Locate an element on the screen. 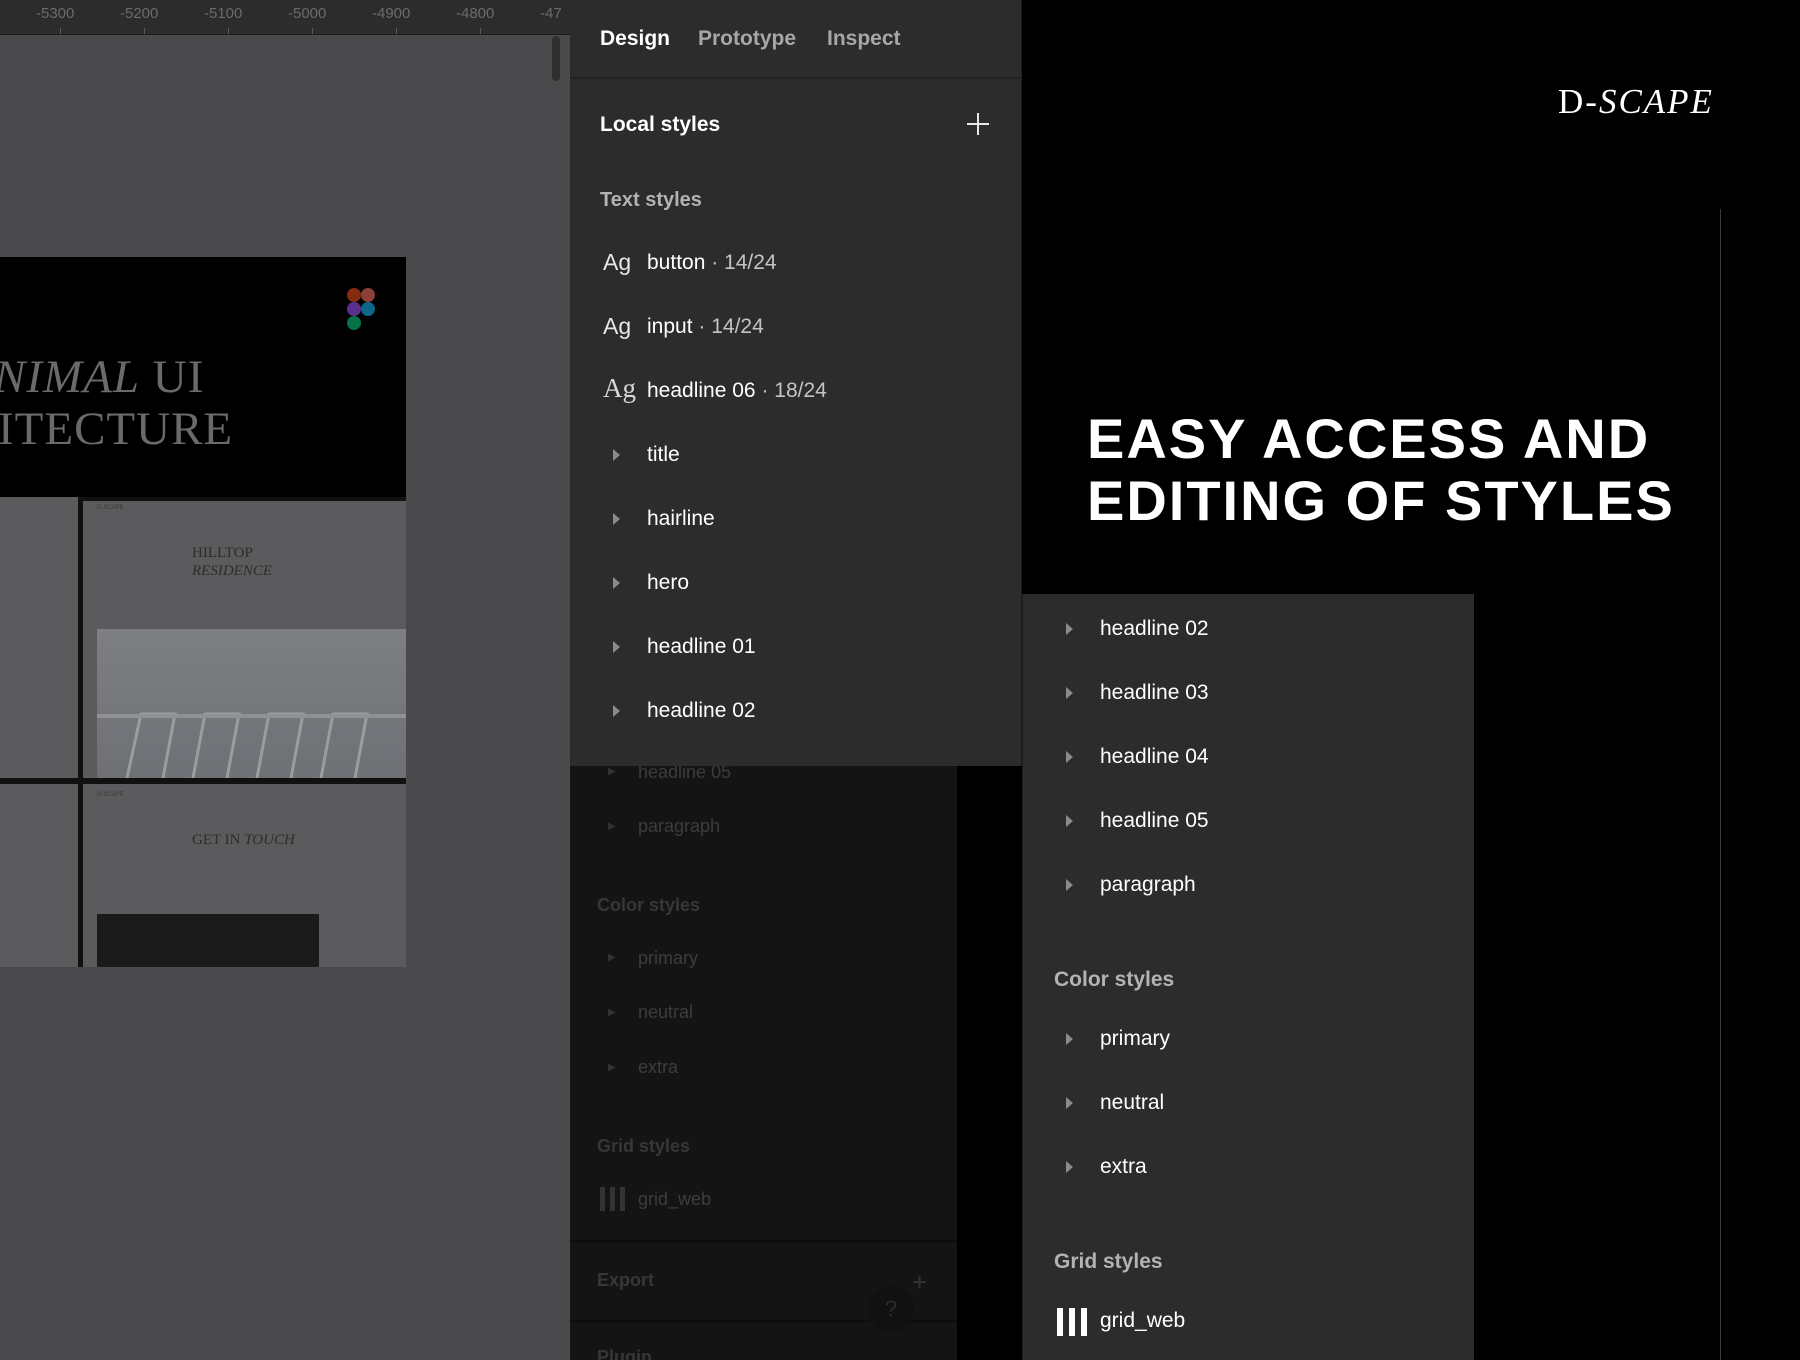 This screenshot has width=1800, height=1360. tab-inspect: Inspect is located at coordinates (864, 39).